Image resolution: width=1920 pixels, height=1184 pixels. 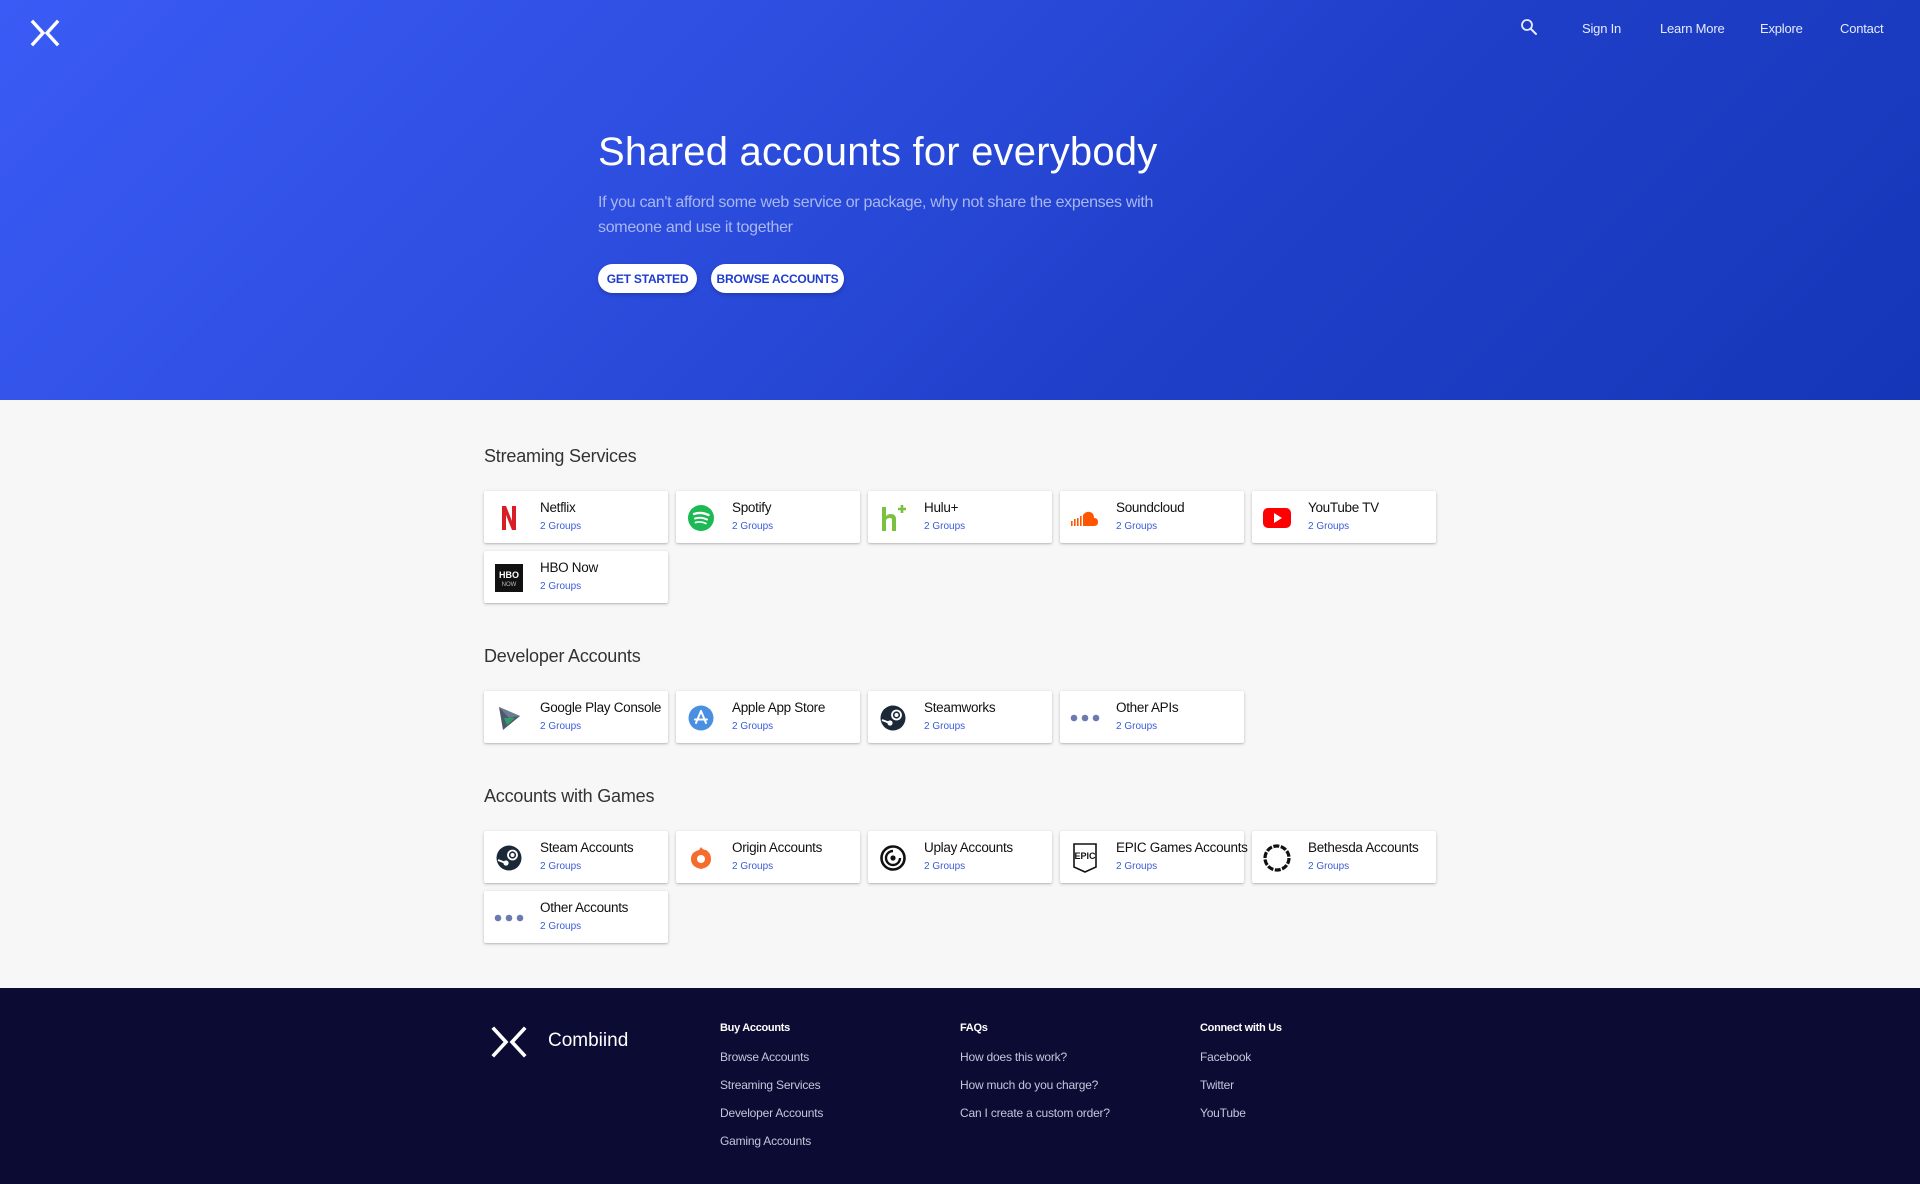 What do you see at coordinates (768, 717) in the screenshot?
I see `card-apple-app-store: Apple App Store 2 Groups` at bounding box center [768, 717].